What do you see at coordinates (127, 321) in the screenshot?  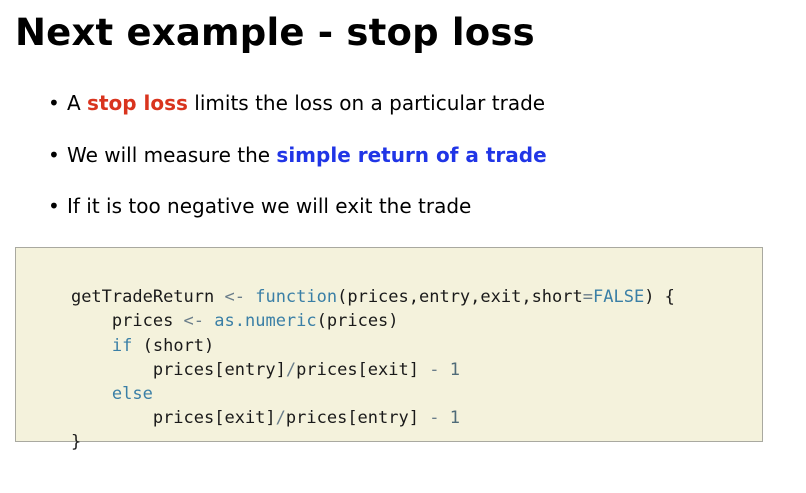 I see `code-token: prices` at bounding box center [127, 321].